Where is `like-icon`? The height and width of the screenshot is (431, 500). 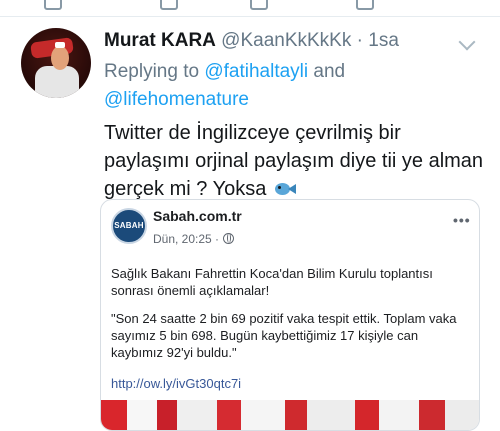 like-icon is located at coordinates (259, 5).